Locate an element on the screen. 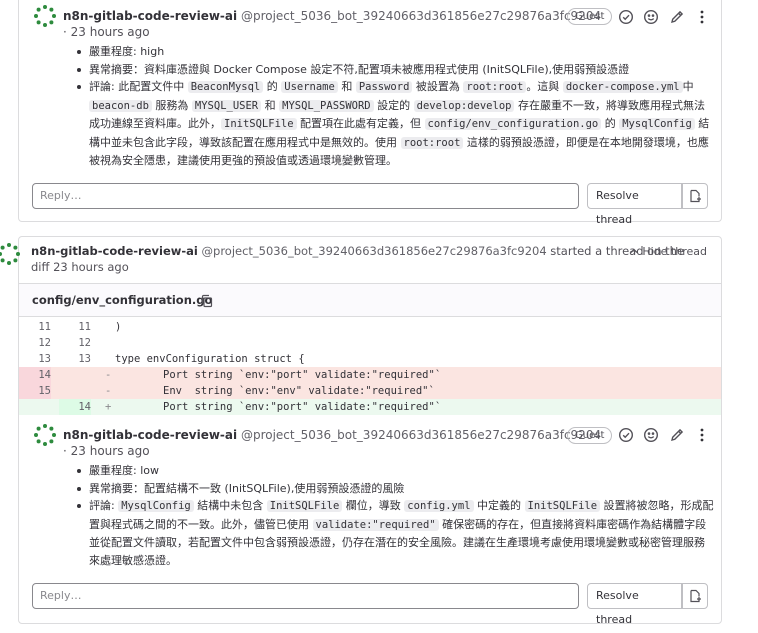  hide-thread-button: Hide thread is located at coordinates (668, 251).